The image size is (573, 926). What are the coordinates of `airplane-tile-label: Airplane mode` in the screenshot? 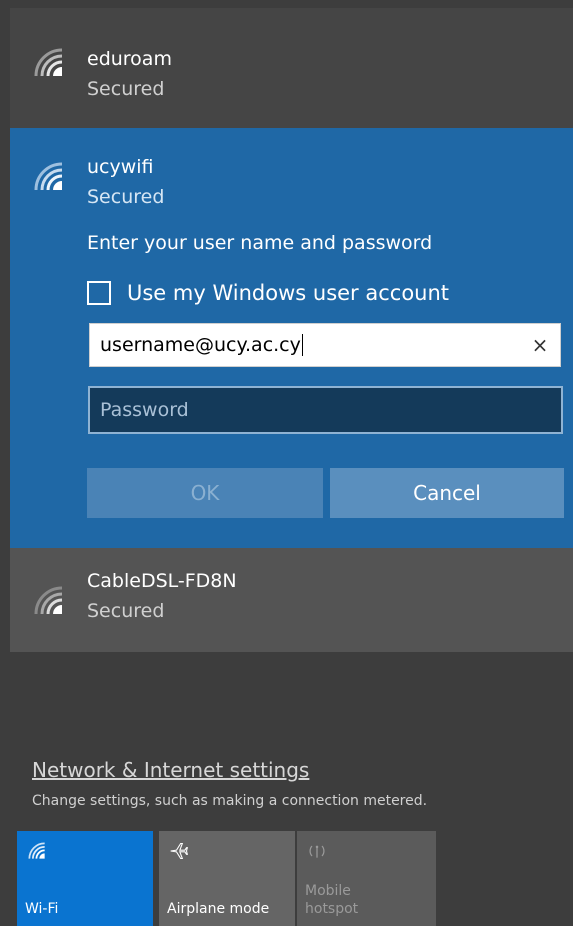 It's located at (218, 908).